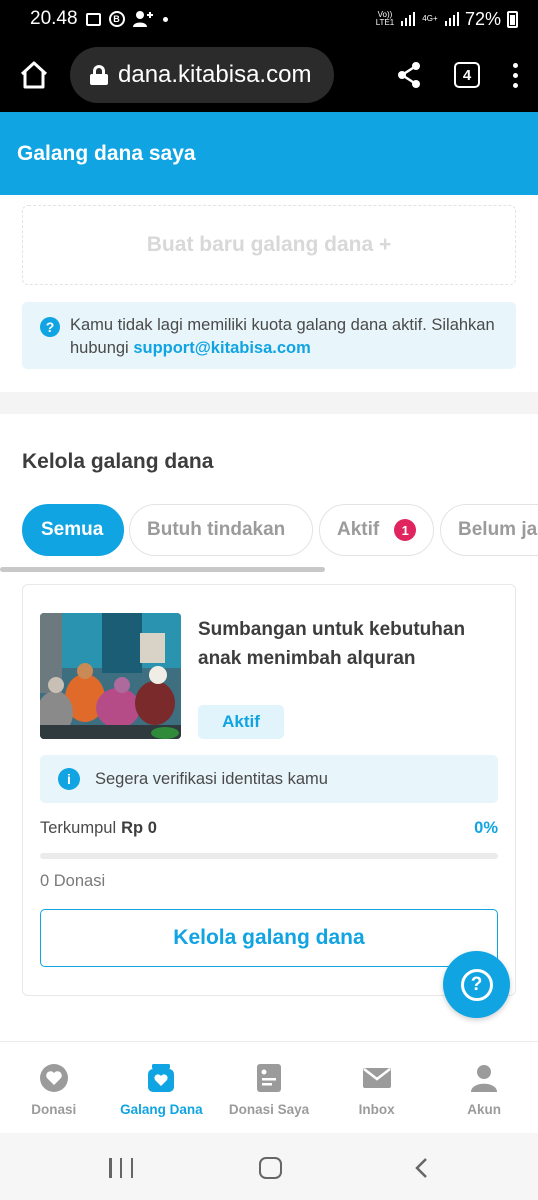  I want to click on signal-icon, so click(407, 19).